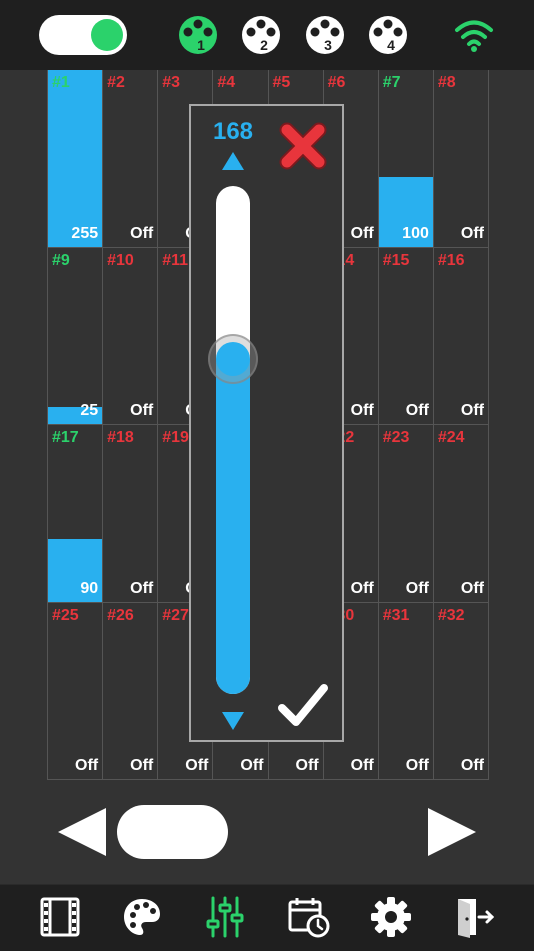 The image size is (534, 951). I want to click on bottom-nav-bar, so click(267, 917).